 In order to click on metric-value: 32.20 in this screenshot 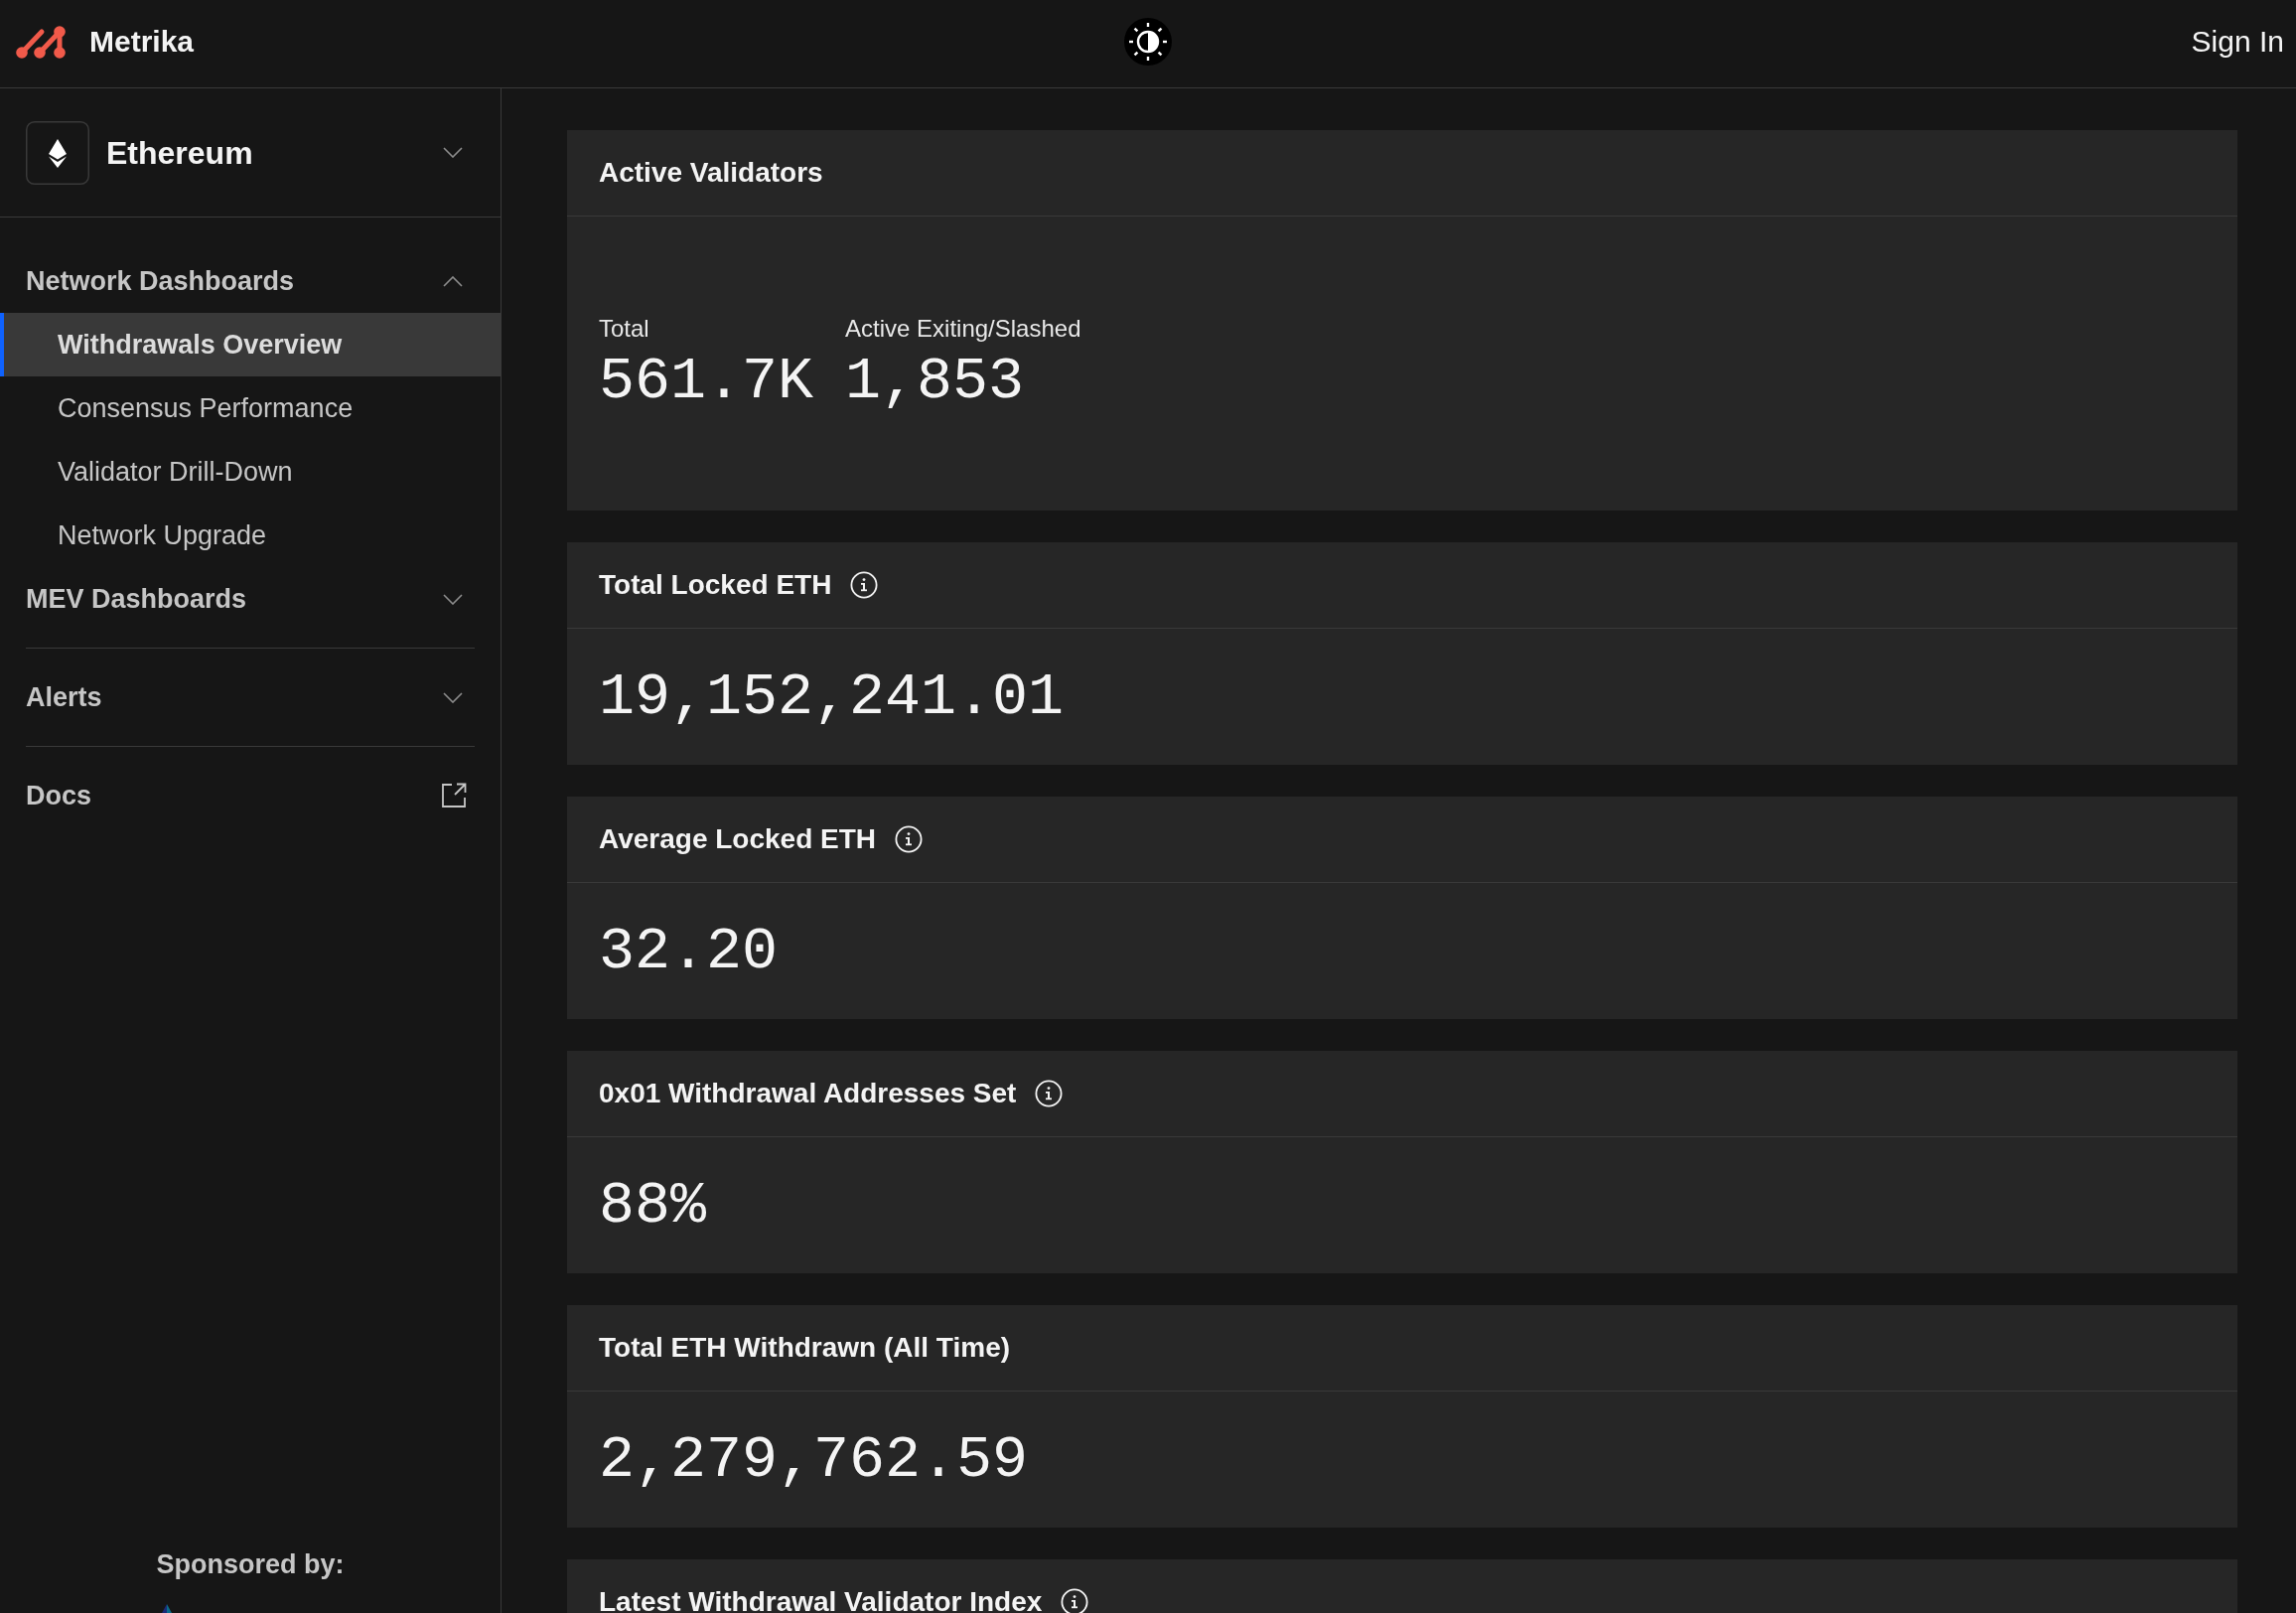, I will do `click(689, 951)`.